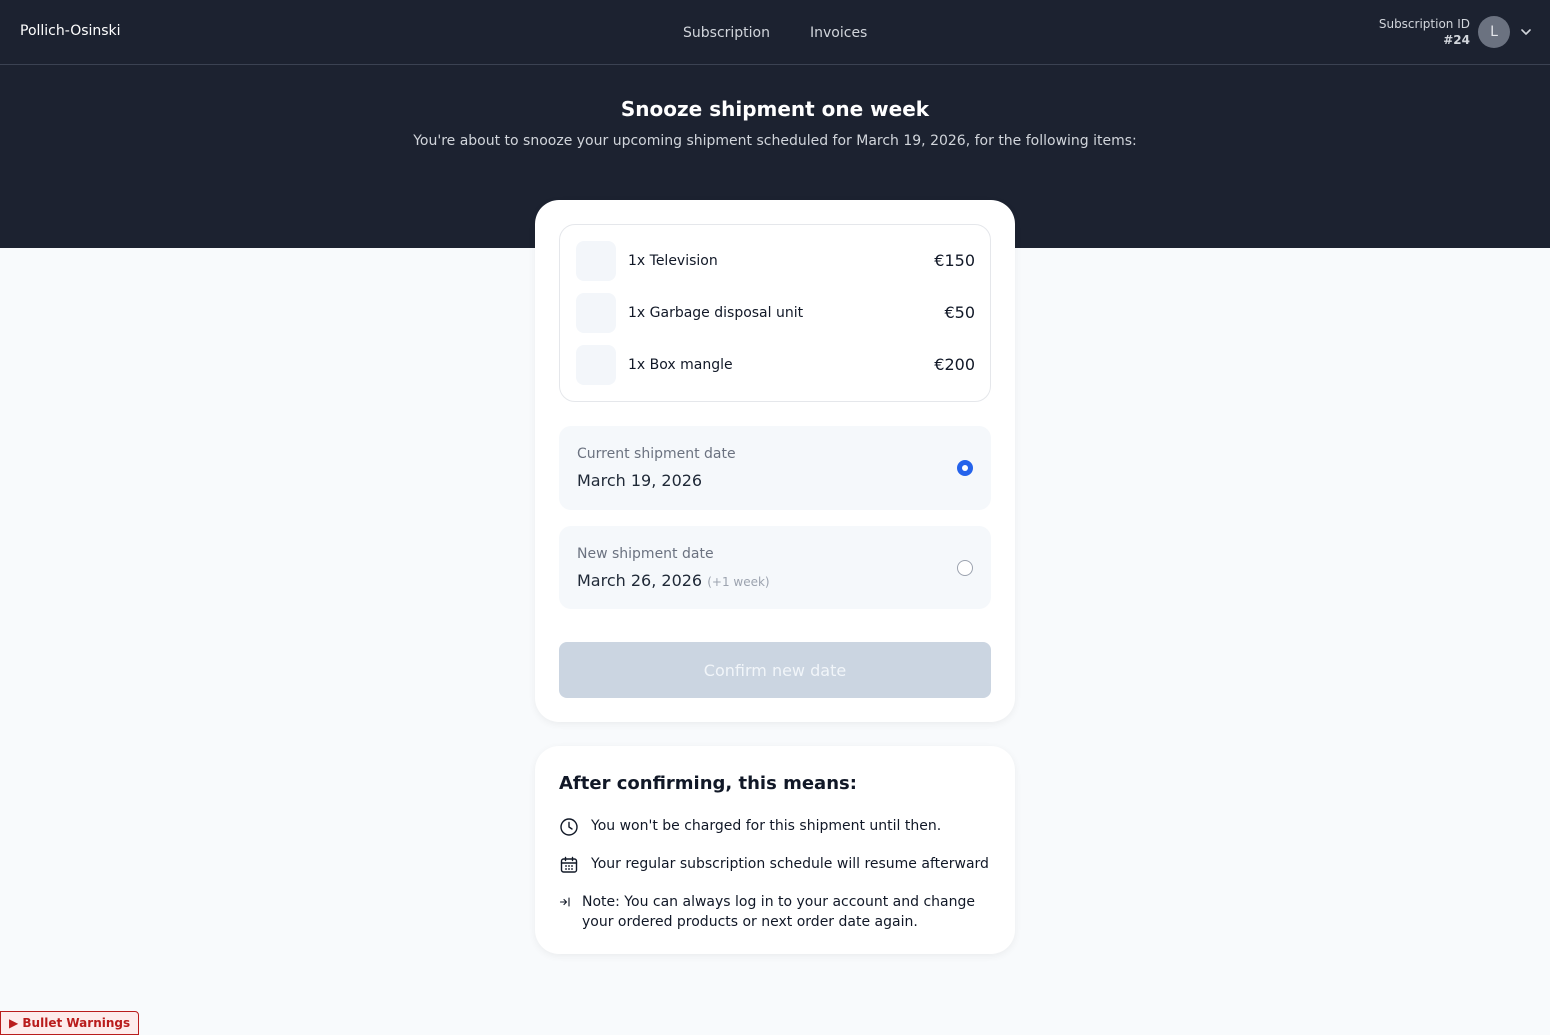  Describe the element at coordinates (680, 365) in the screenshot. I see `item-name: 1x Box mangle` at that location.